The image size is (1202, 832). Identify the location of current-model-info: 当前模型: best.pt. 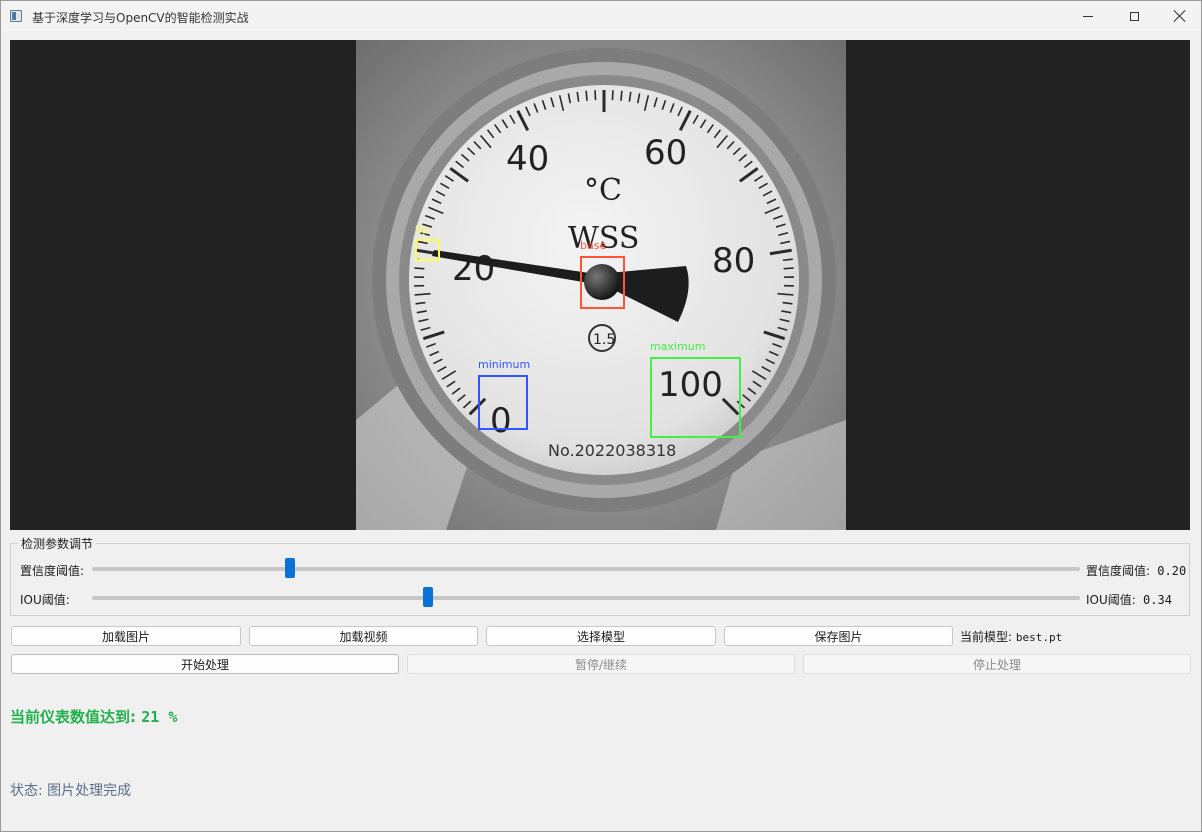
(1011, 636).